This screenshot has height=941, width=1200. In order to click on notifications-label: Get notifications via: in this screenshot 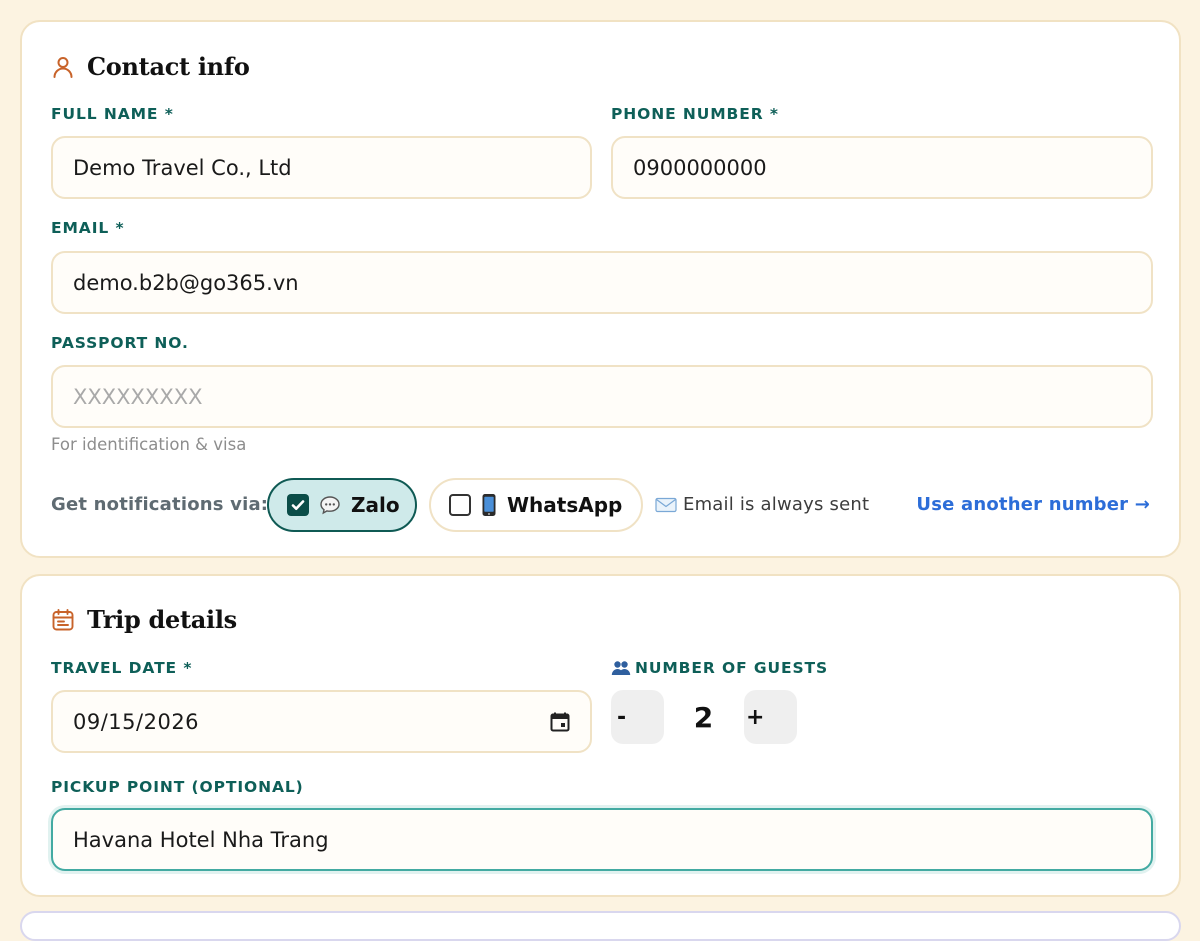, I will do `click(160, 504)`.